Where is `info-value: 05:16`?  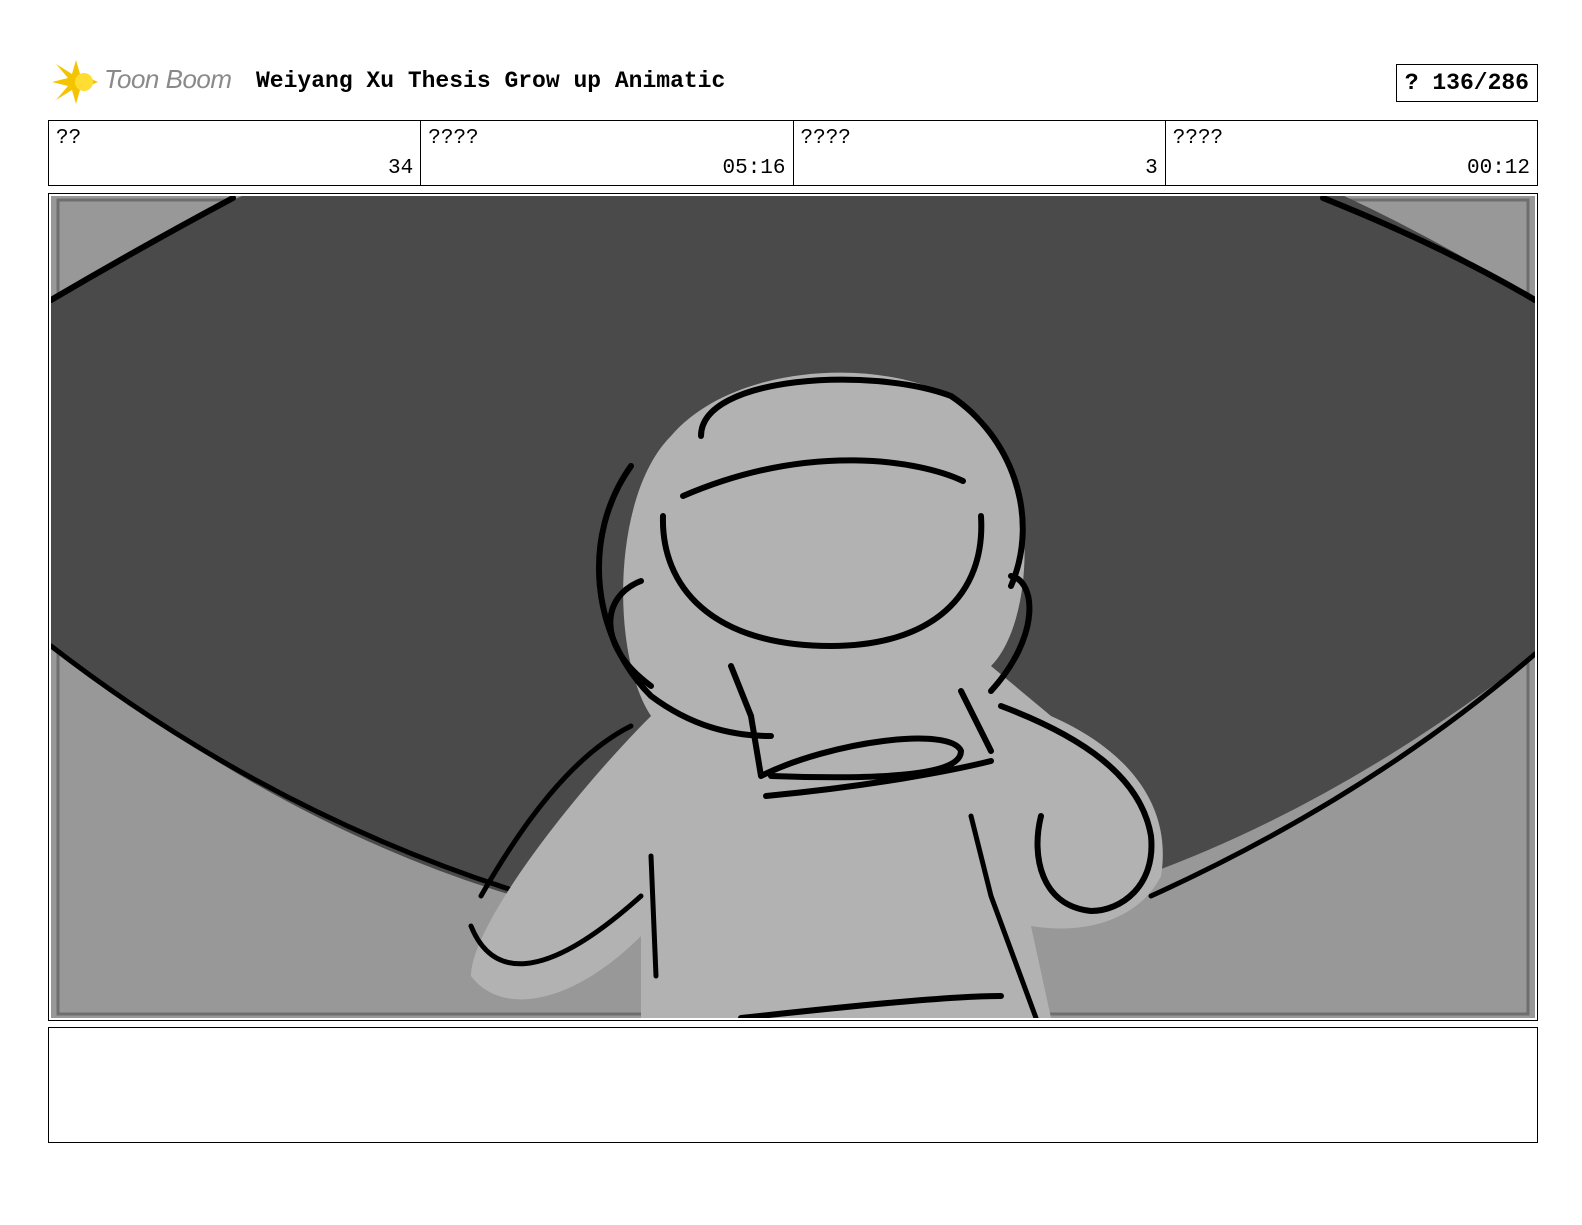 info-value: 05:16 is located at coordinates (754, 168).